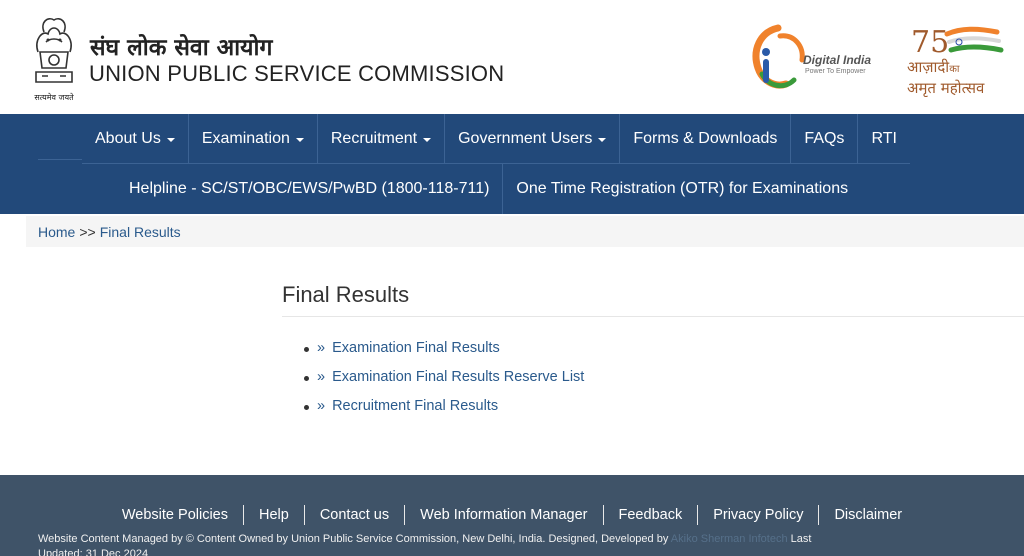  Describe the element at coordinates (928, 67) in the screenshot. I see `azadi-line1: आज़ादी` at that location.